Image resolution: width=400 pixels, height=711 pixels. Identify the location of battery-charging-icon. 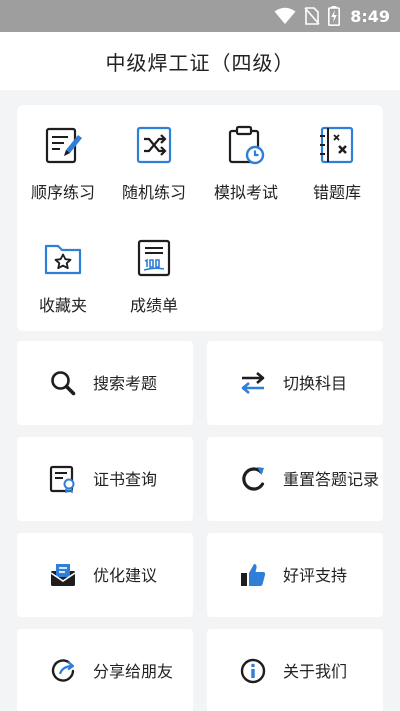
(334, 16).